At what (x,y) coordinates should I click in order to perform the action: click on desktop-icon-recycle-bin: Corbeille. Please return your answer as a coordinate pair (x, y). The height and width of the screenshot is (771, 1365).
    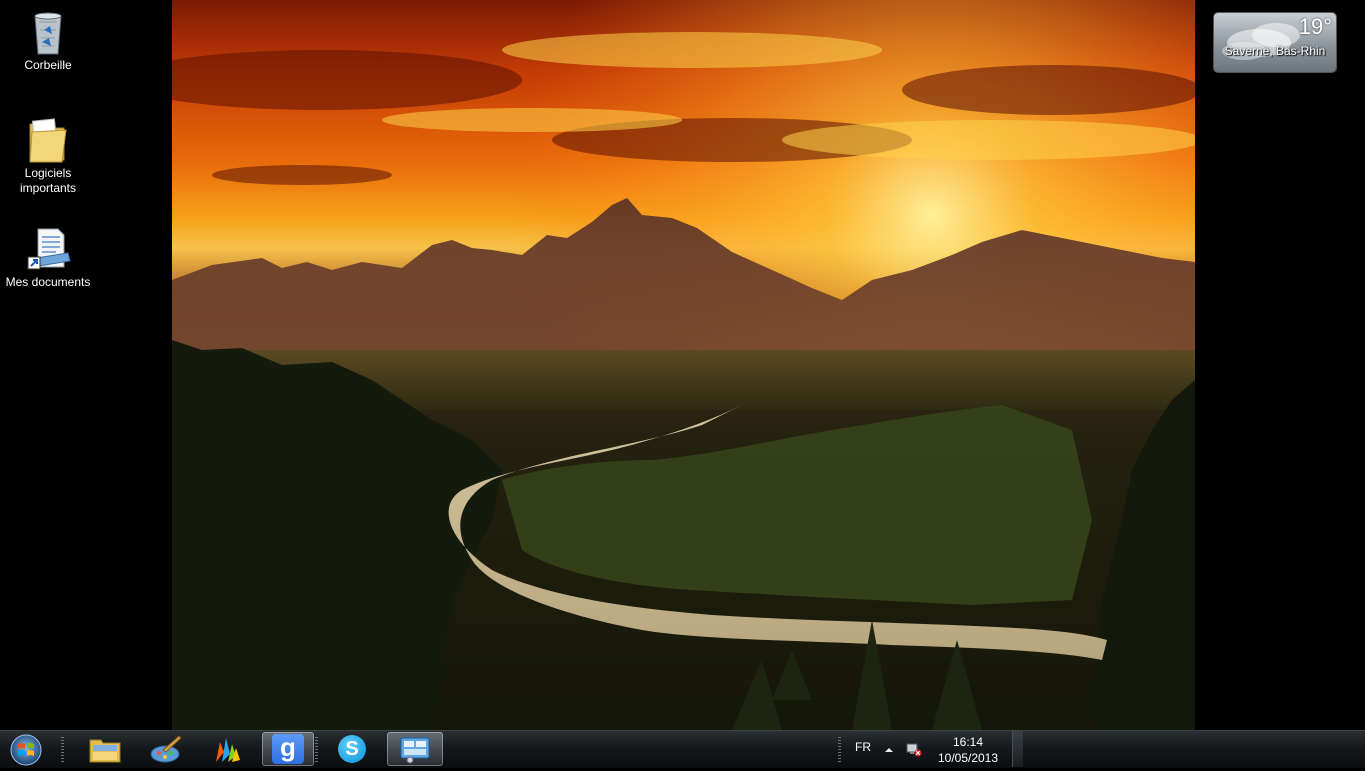
    Looking at the image, I should click on (48, 40).